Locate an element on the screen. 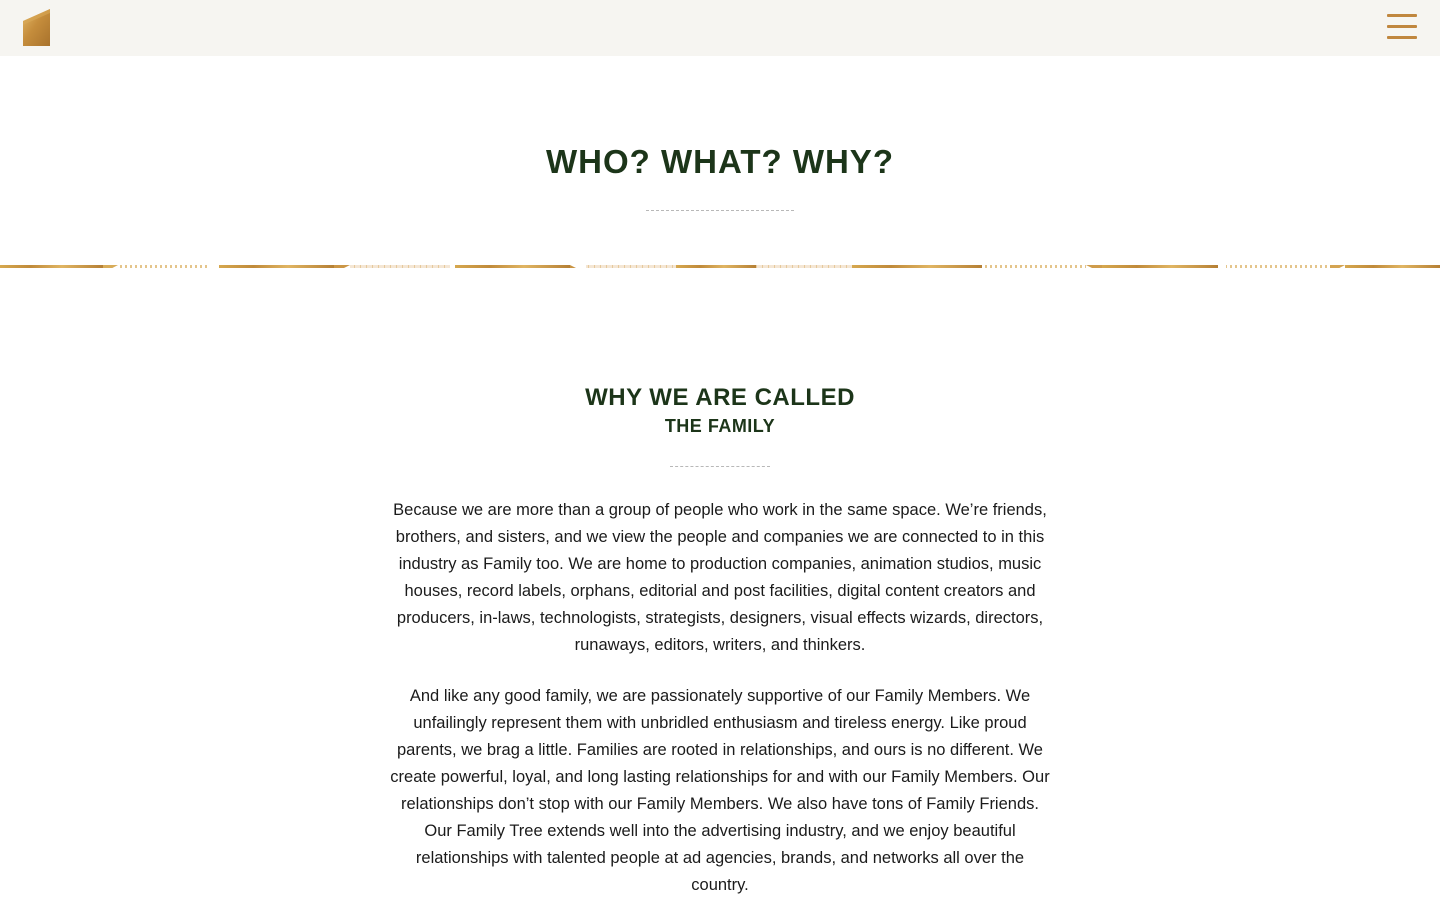  title-divider is located at coordinates (720, 210).